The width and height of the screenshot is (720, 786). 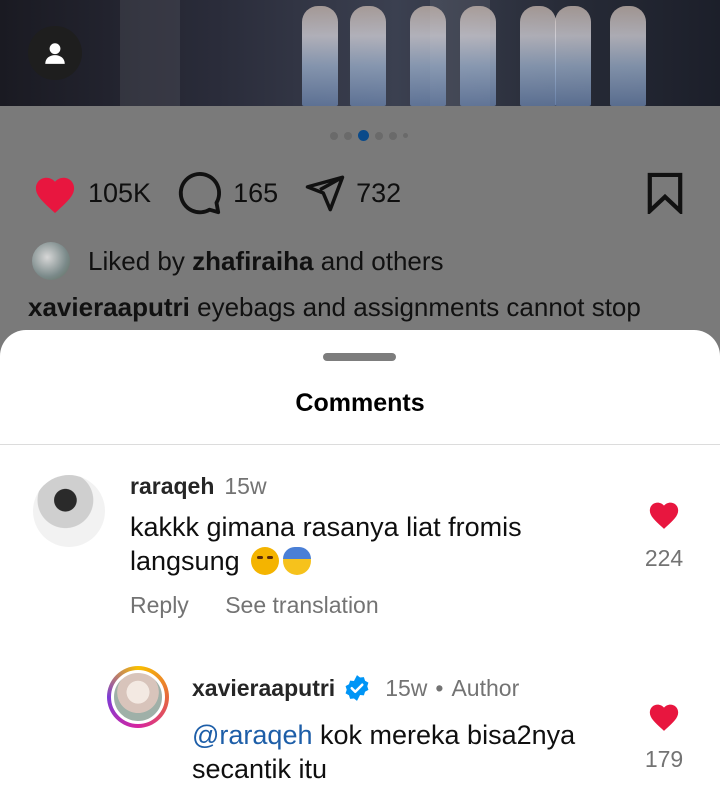 I want to click on liked-by-text: Liked by zhafiraiha and others, so click(x=266, y=261).